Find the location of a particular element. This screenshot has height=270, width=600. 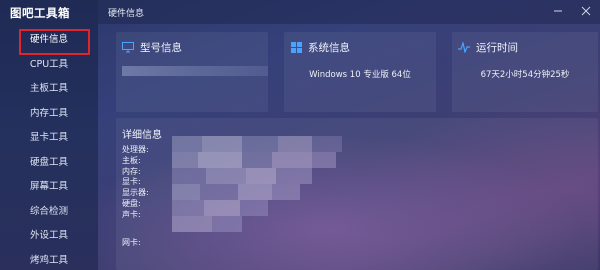

pulse-icon is located at coordinates (464, 48).